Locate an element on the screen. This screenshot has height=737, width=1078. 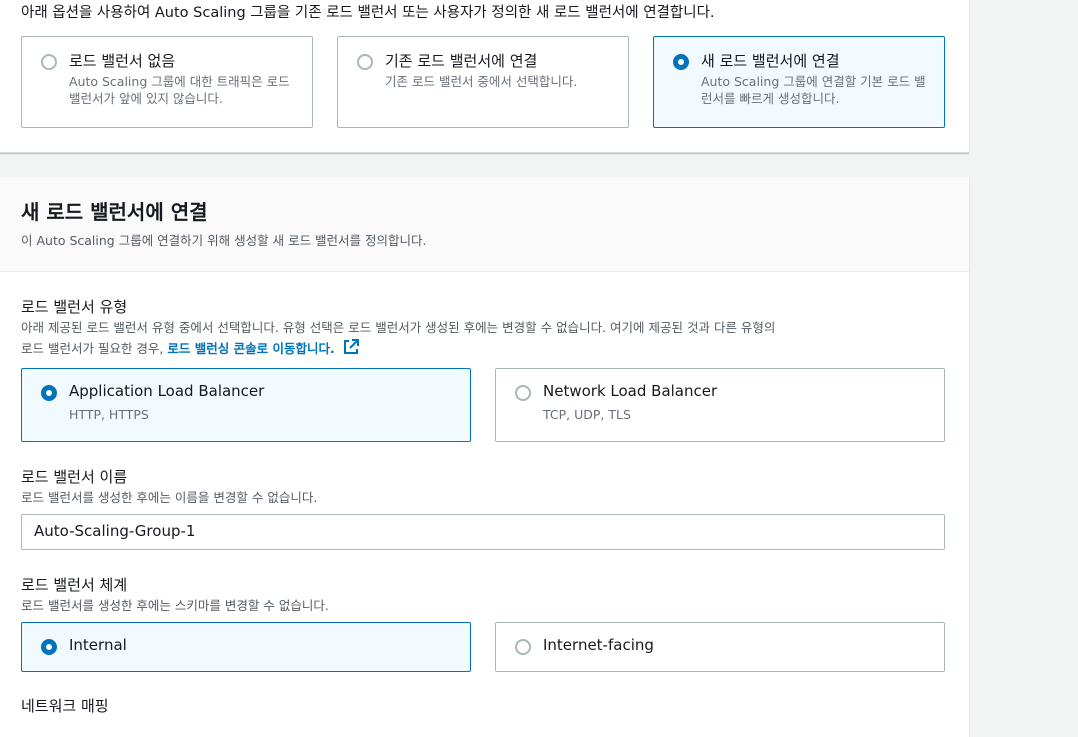
option-description: TCP, UDP, TLS is located at coordinates (587, 414).